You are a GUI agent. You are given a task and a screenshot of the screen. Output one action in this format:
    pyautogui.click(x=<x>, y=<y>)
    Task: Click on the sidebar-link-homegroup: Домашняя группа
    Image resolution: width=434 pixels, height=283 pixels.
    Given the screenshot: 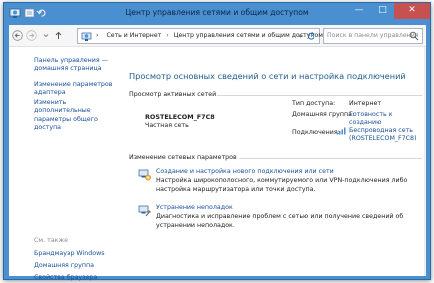 What is the action you would take?
    pyautogui.click(x=64, y=266)
    